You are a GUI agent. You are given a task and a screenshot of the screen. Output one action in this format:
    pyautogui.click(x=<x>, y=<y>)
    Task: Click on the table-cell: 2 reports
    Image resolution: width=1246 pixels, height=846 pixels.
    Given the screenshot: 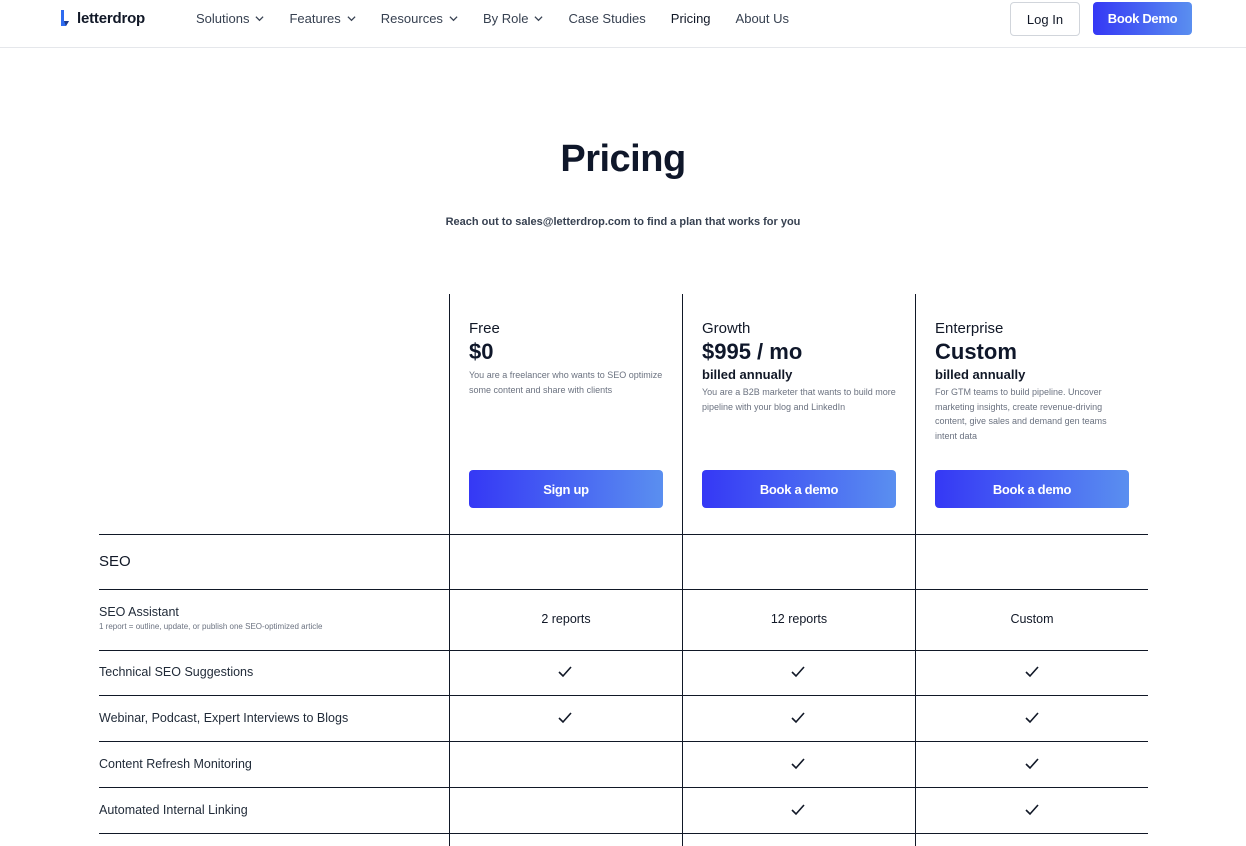 What is the action you would take?
    pyautogui.click(x=566, y=619)
    